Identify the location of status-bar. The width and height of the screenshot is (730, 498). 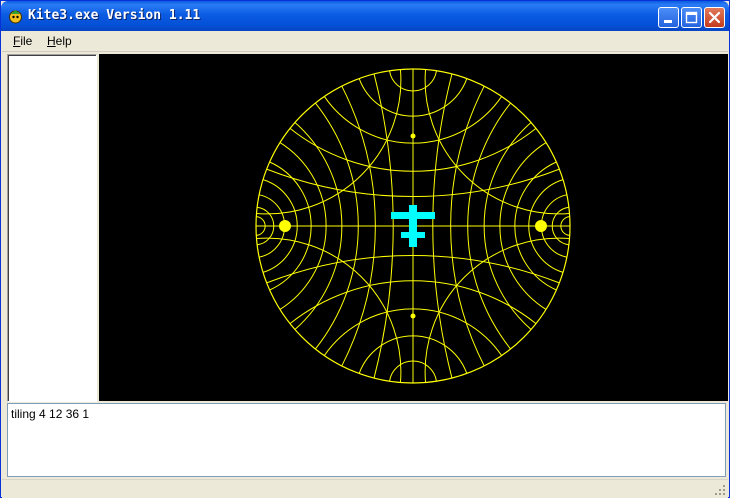
(365, 488).